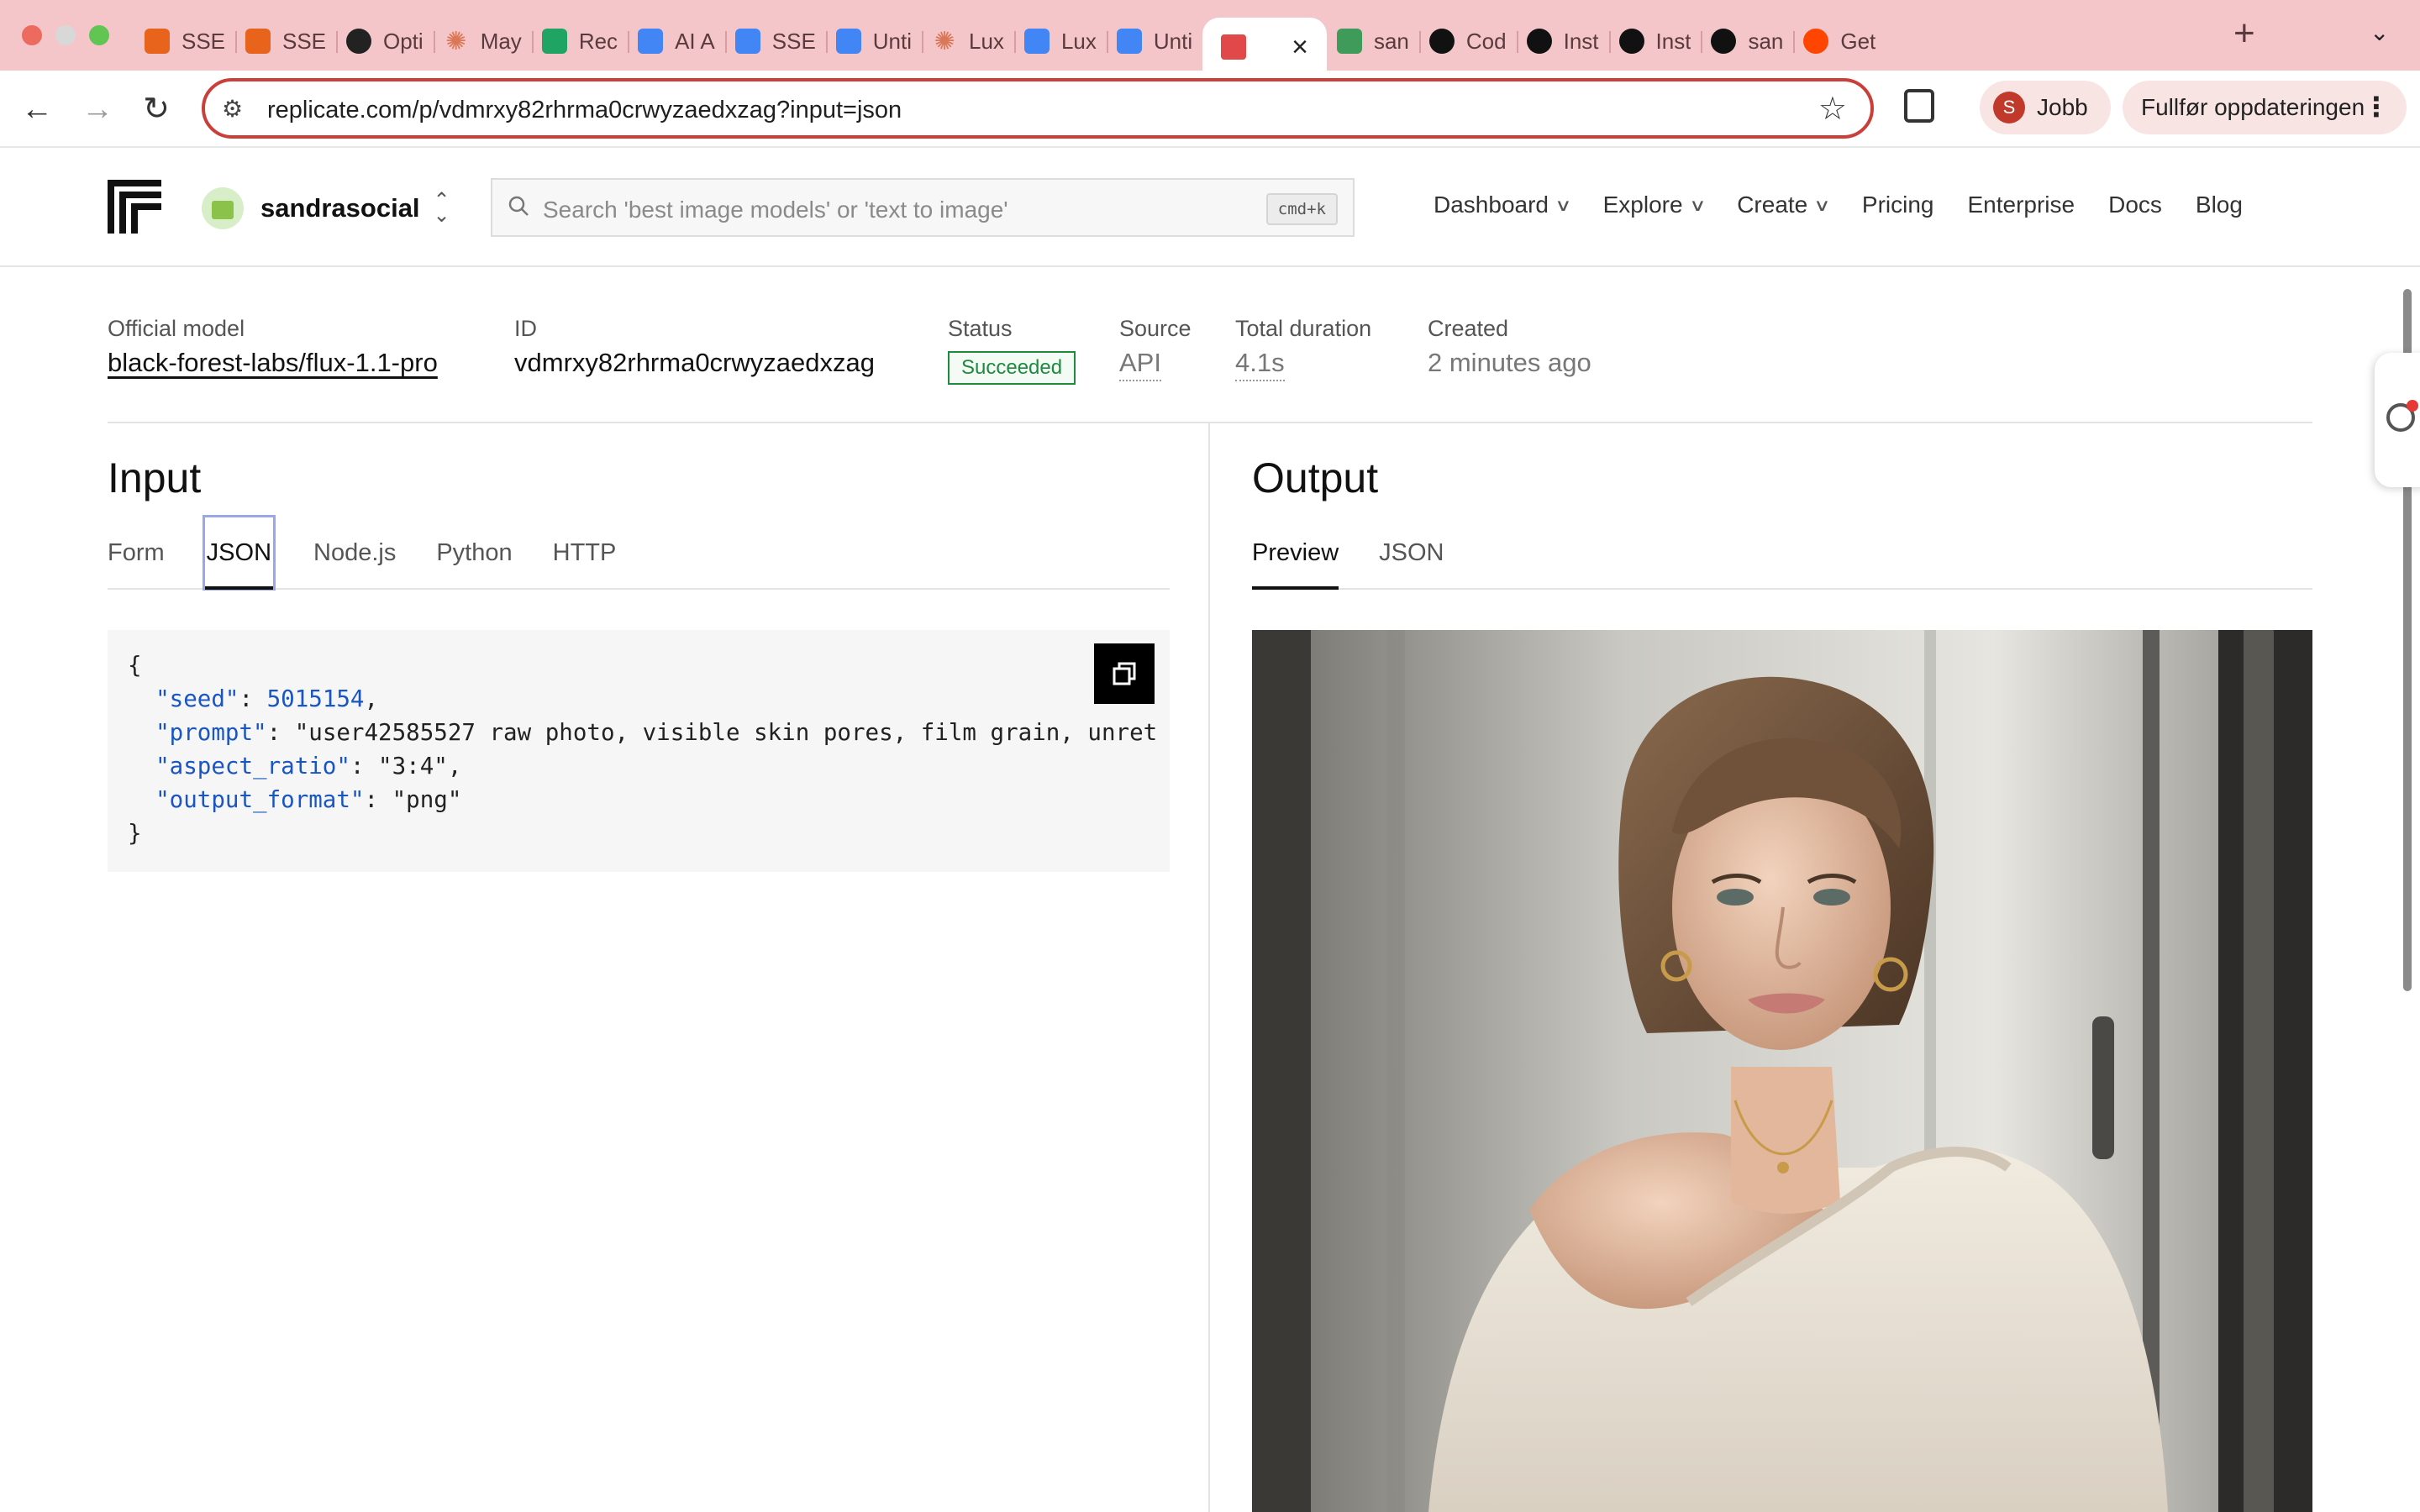 This screenshot has height=1512, width=2420. I want to click on nav-docs: Docs, so click(2135, 205).